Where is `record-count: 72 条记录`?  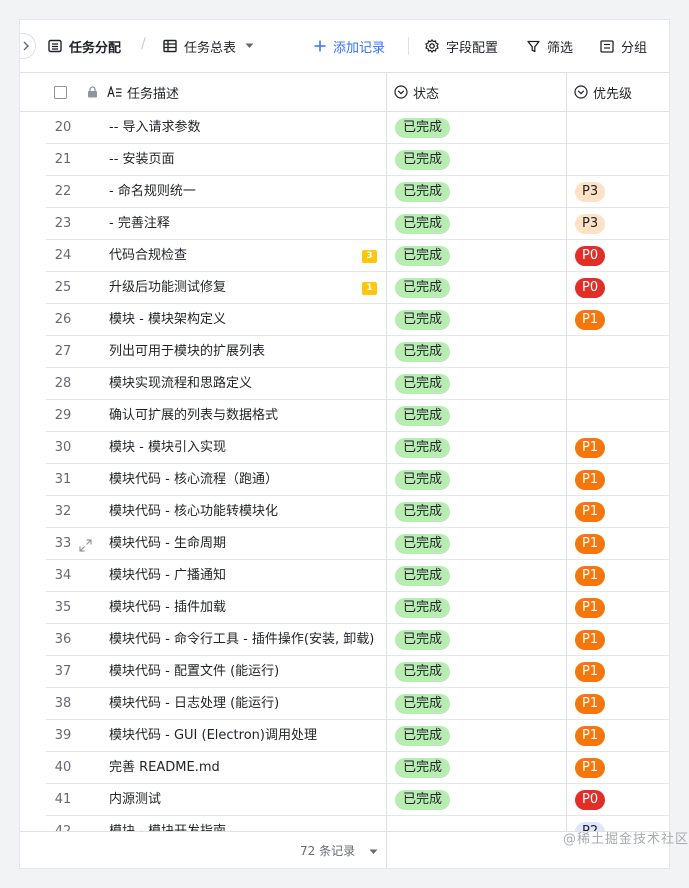
record-count: 72 条记录 is located at coordinates (339, 850).